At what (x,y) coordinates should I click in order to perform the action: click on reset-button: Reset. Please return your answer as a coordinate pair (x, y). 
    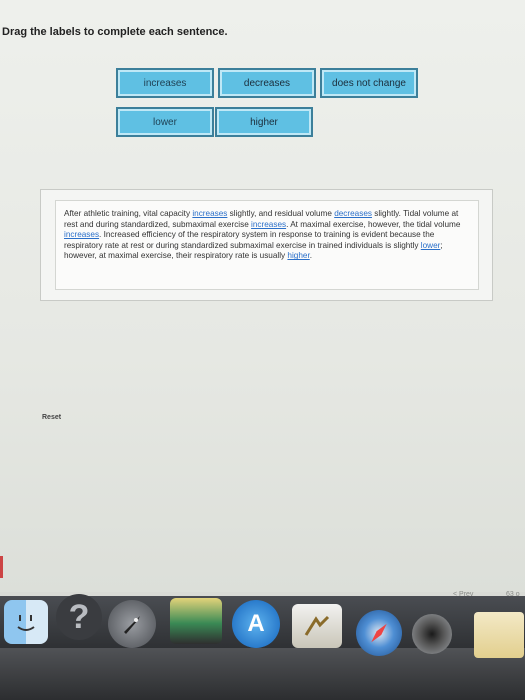
    Looking at the image, I should click on (51, 417).